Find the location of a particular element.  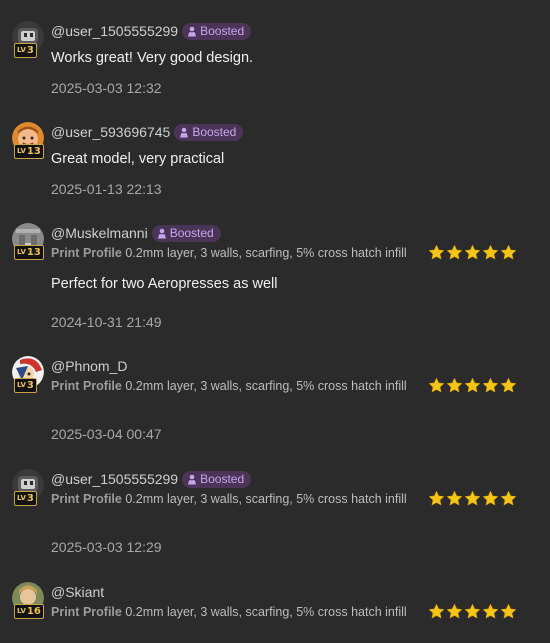

comment-timestamp: 2025-03-03 12:32 is located at coordinates (106, 88).